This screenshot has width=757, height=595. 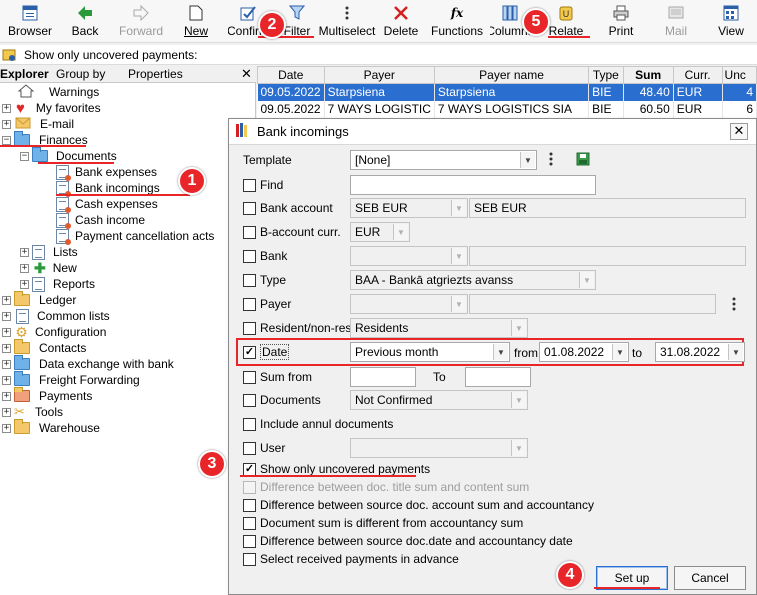 What do you see at coordinates (473, 280) in the screenshot?
I see `type-select: BAA - Bankā atgriezts avanss ▼` at bounding box center [473, 280].